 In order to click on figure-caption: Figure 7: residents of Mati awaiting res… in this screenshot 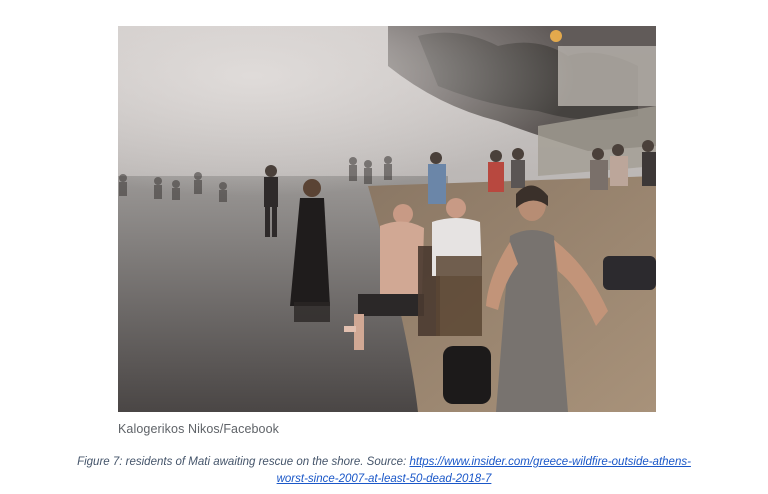, I will do `click(384, 471)`.